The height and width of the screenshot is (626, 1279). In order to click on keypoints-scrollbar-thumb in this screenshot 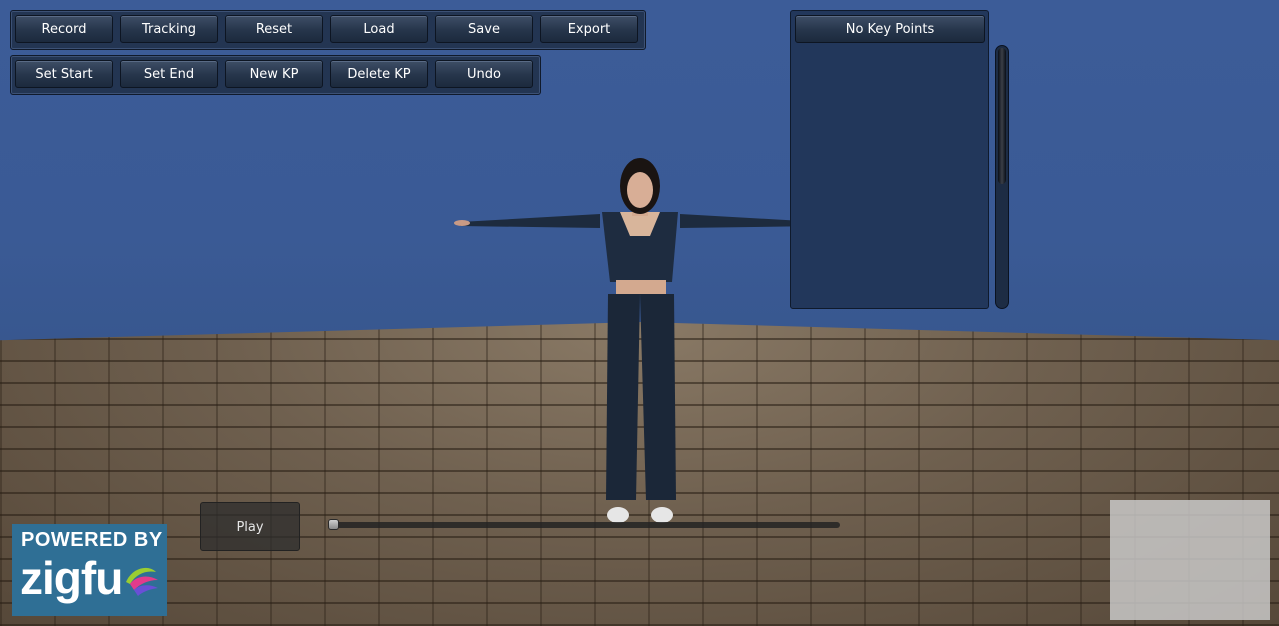, I will do `click(1002, 116)`.